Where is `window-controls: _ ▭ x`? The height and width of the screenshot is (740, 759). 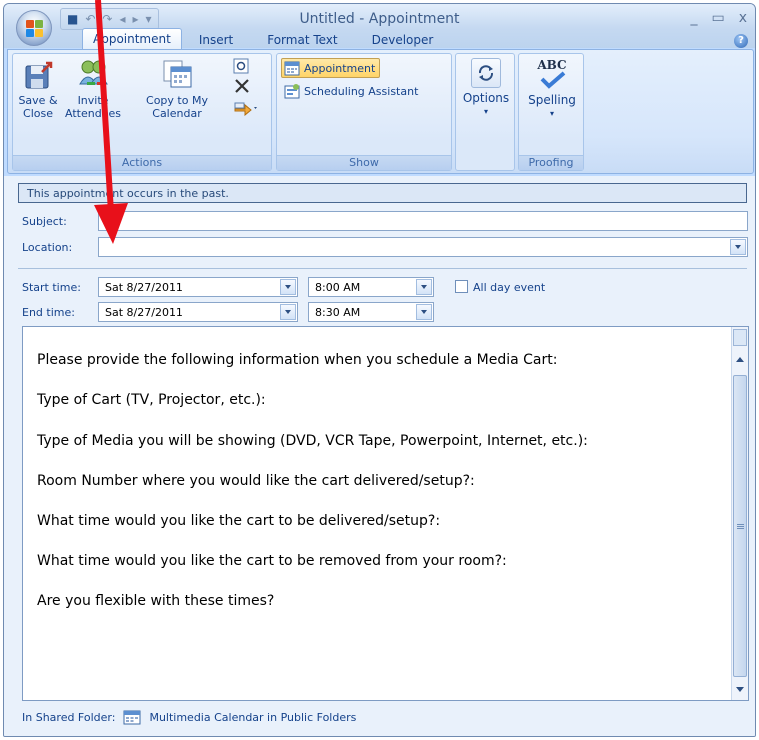 window-controls: _ ▭ x is located at coordinates (718, 18).